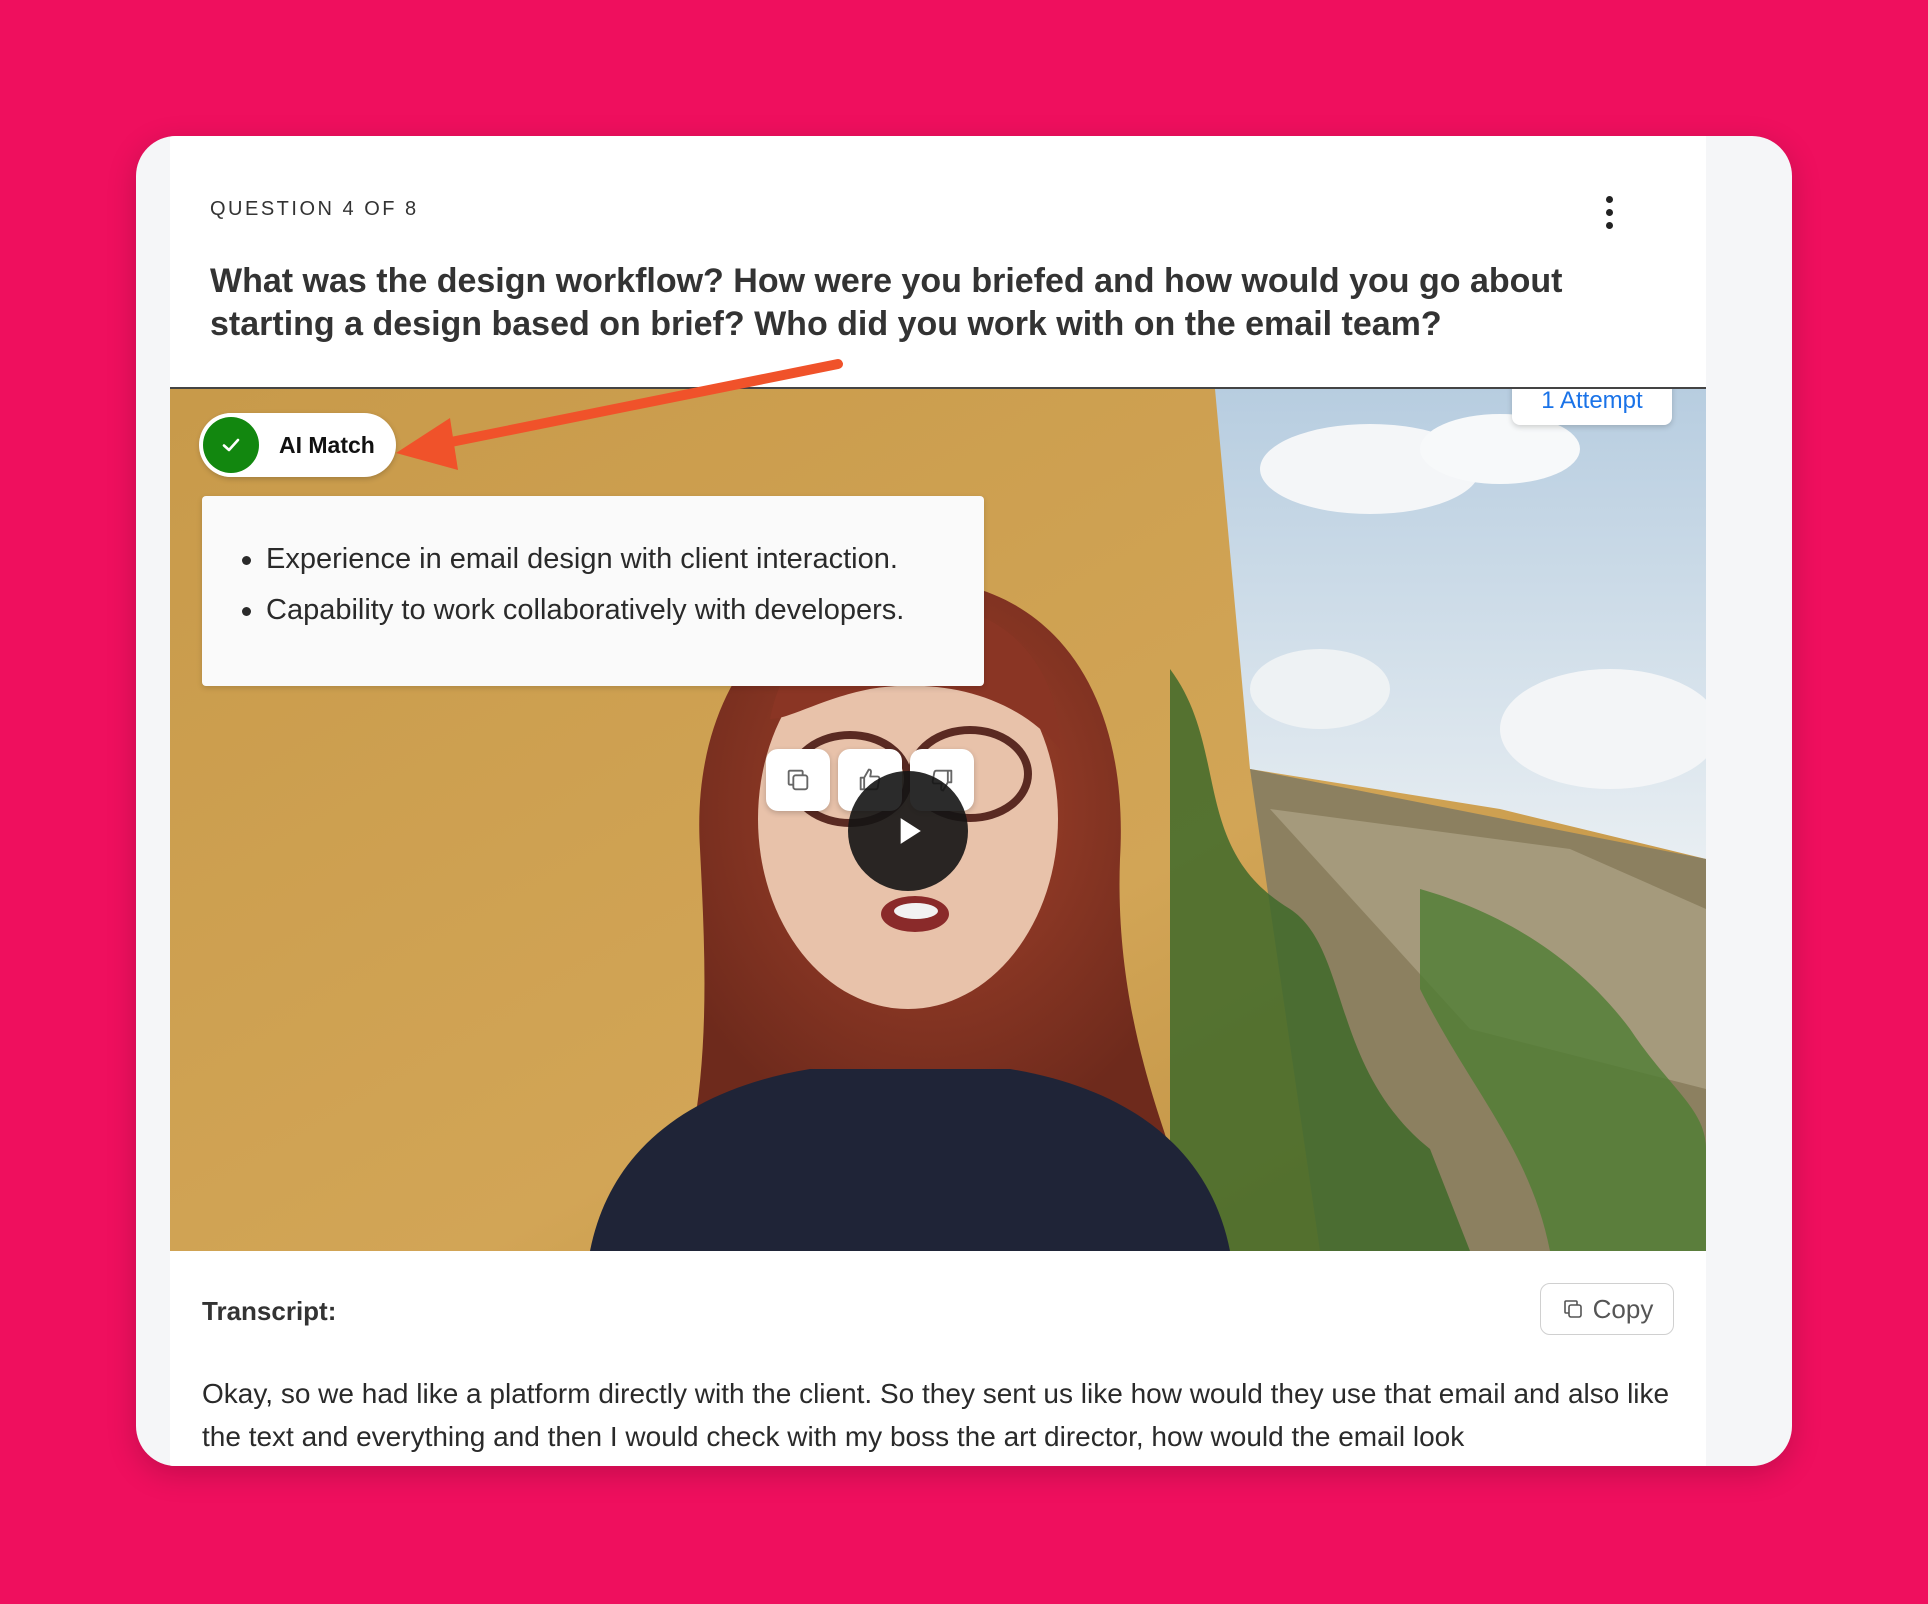 The height and width of the screenshot is (1604, 1928). Describe the element at coordinates (1609, 199) in the screenshot. I see `more-vertical-icon` at that location.